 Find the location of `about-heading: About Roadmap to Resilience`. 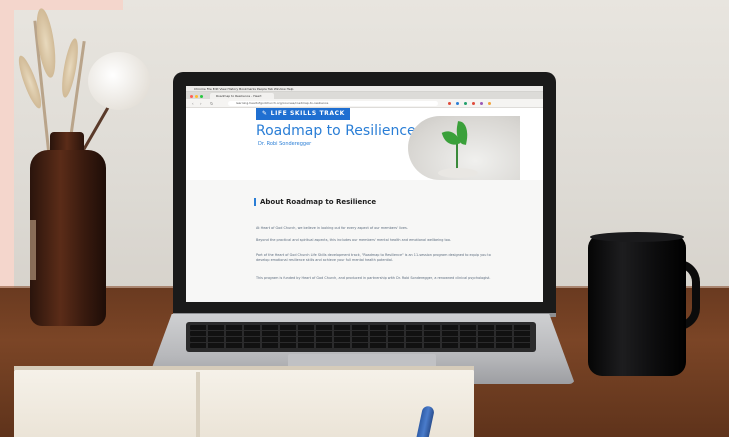

about-heading: About Roadmap to Resilience is located at coordinates (315, 202).